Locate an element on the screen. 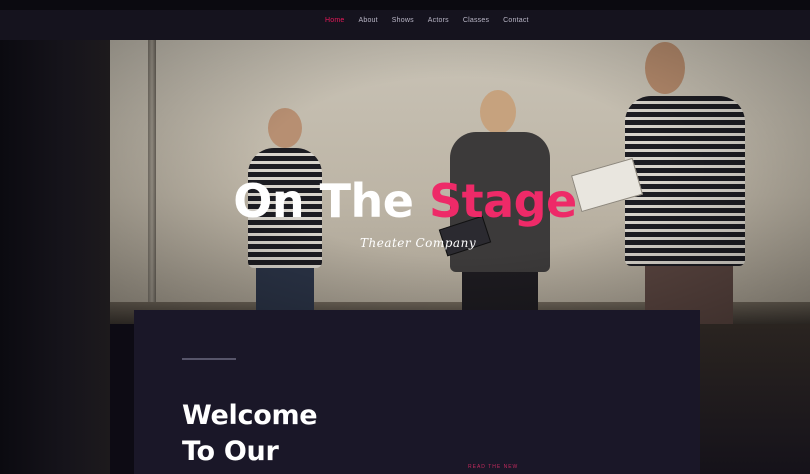  card-tag-link: READ THE NEW is located at coordinates (493, 467).